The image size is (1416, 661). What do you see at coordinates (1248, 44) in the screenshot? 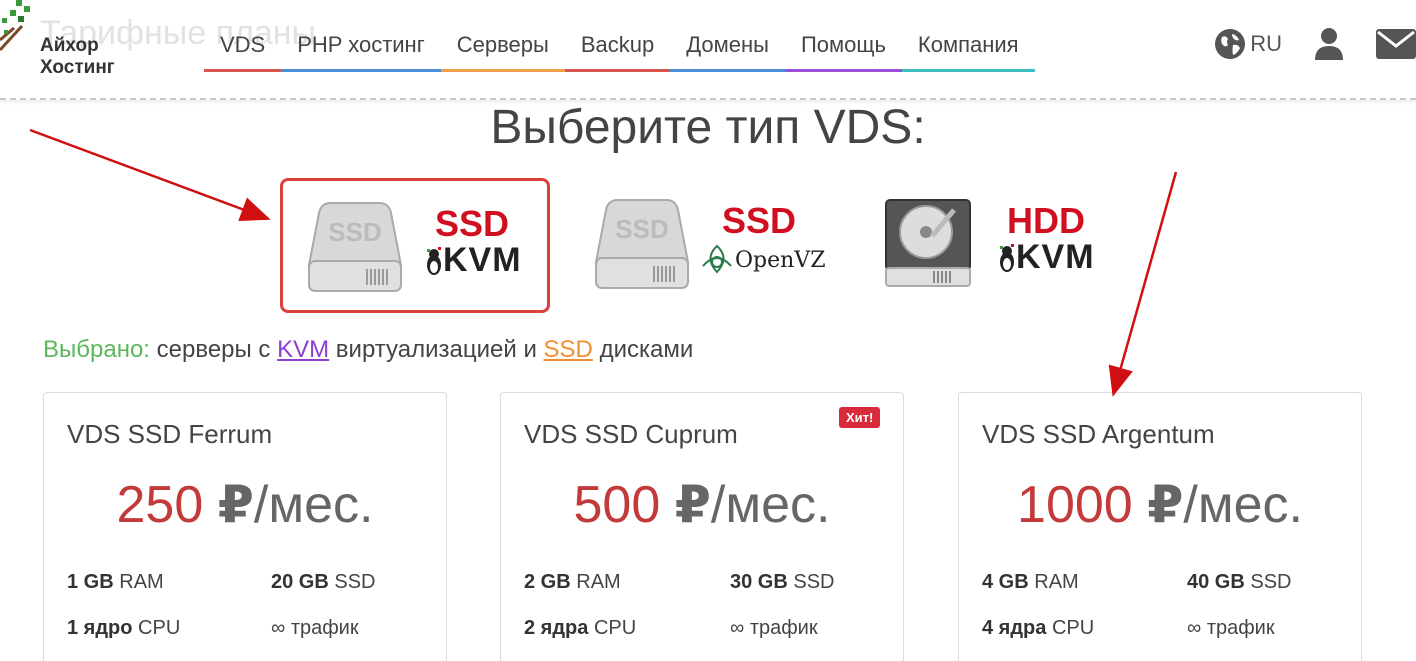
I see `language-switcher: RU` at bounding box center [1248, 44].